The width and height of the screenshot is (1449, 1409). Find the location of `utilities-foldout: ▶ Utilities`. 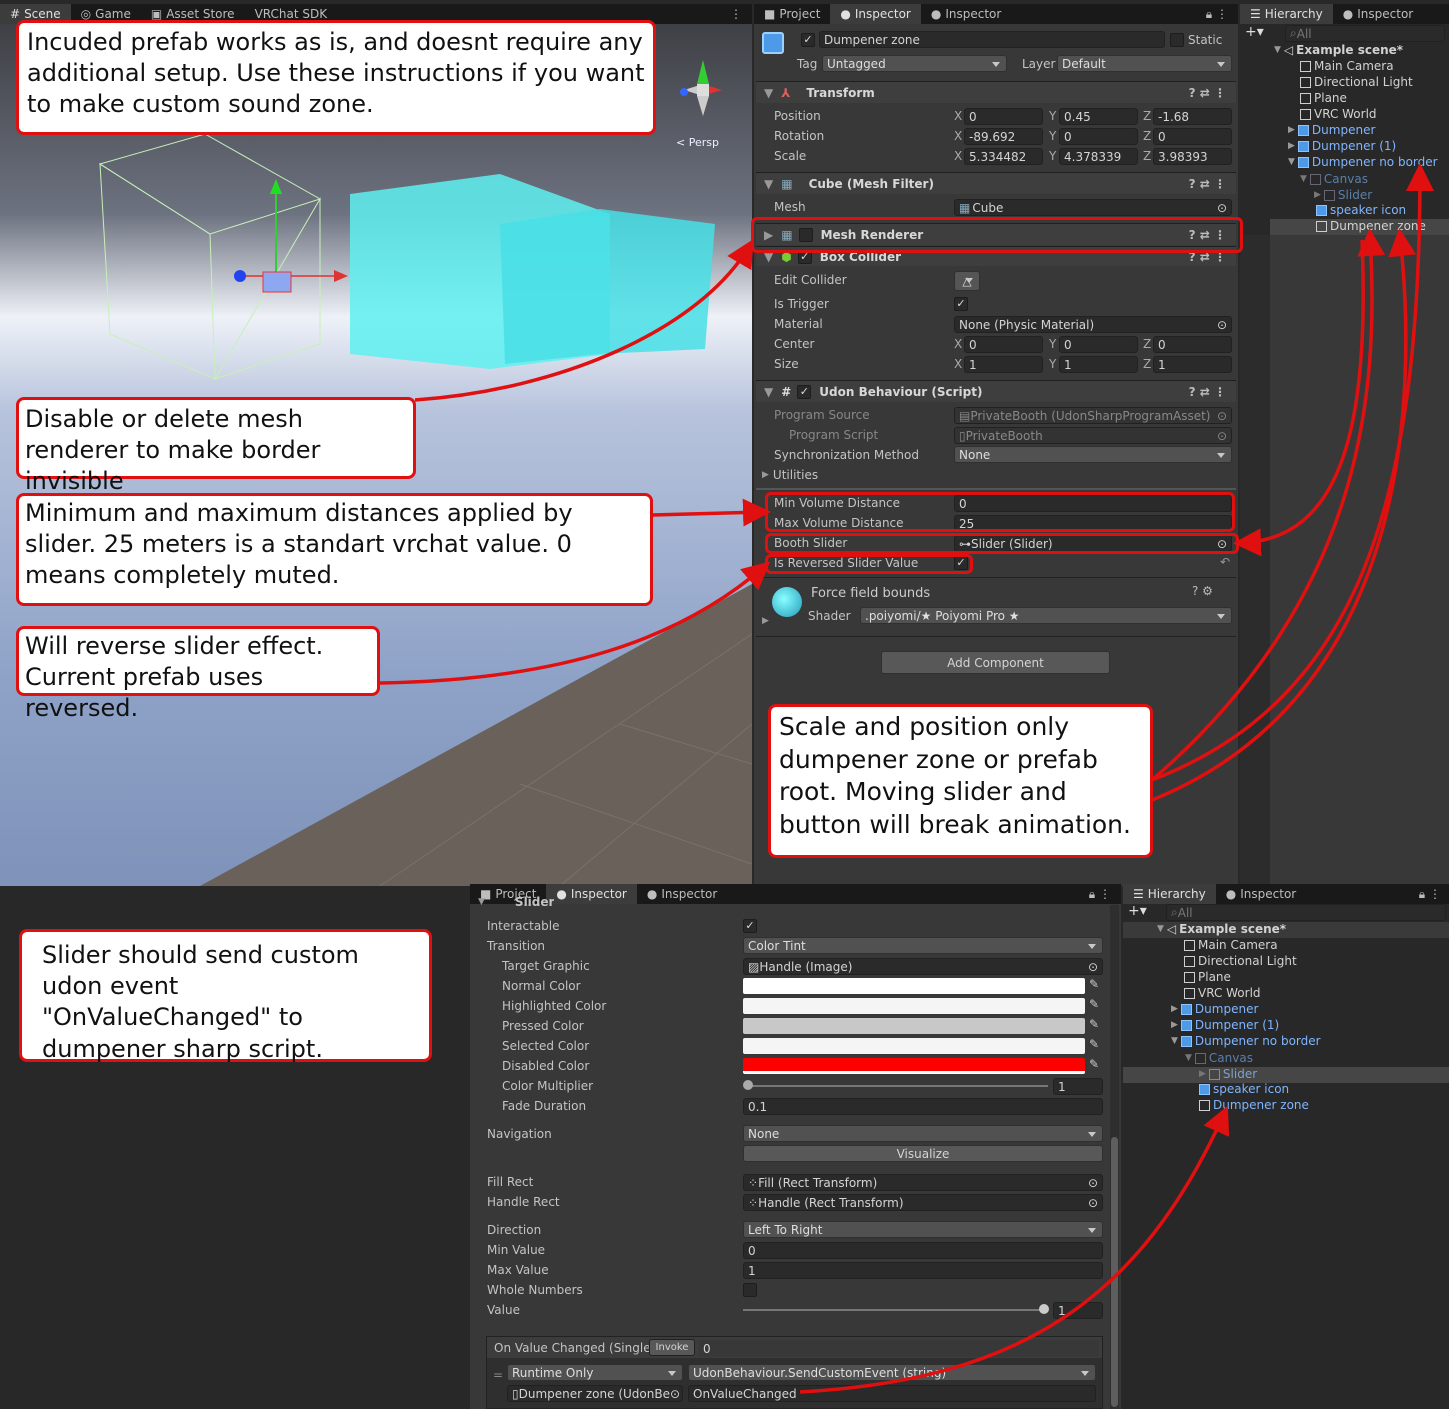

utilities-foldout: ▶ Utilities is located at coordinates (790, 475).